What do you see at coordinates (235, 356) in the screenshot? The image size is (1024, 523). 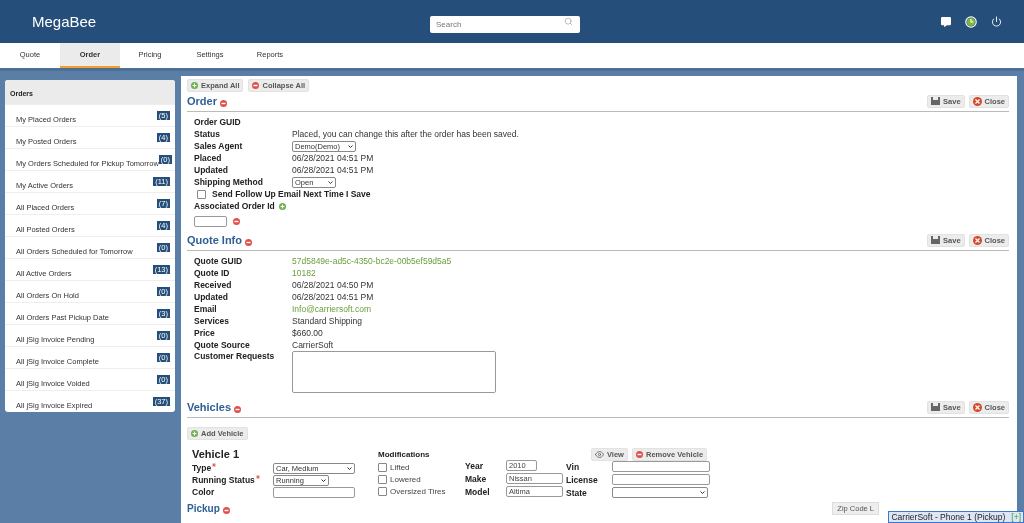 I see `field-label: Customer Requests` at bounding box center [235, 356].